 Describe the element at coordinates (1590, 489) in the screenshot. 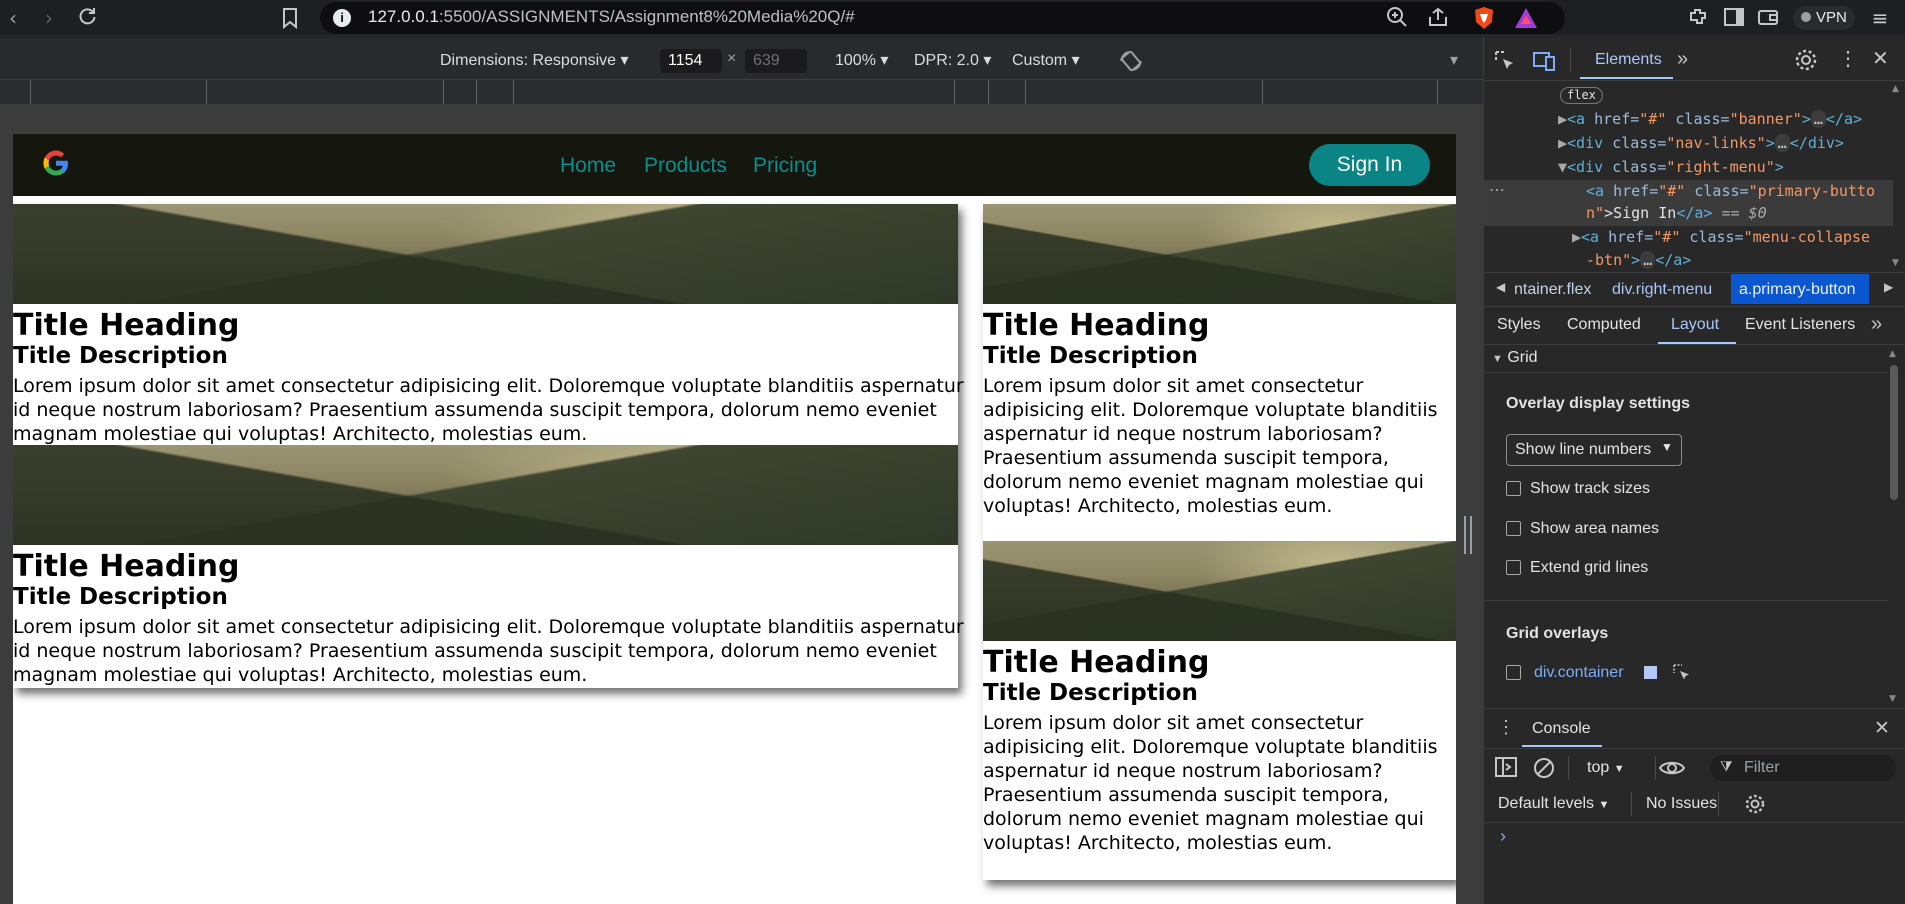

I see `show-track-sizes-label: Show track sizes` at that location.